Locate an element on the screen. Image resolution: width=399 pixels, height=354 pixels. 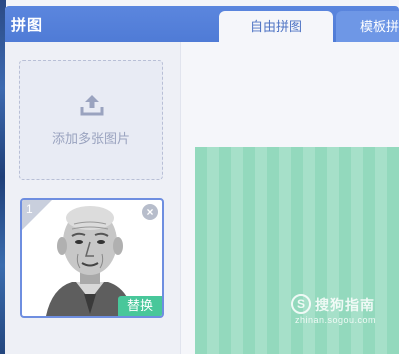
watermark-name: 搜狗指南 is located at coordinates (345, 305).